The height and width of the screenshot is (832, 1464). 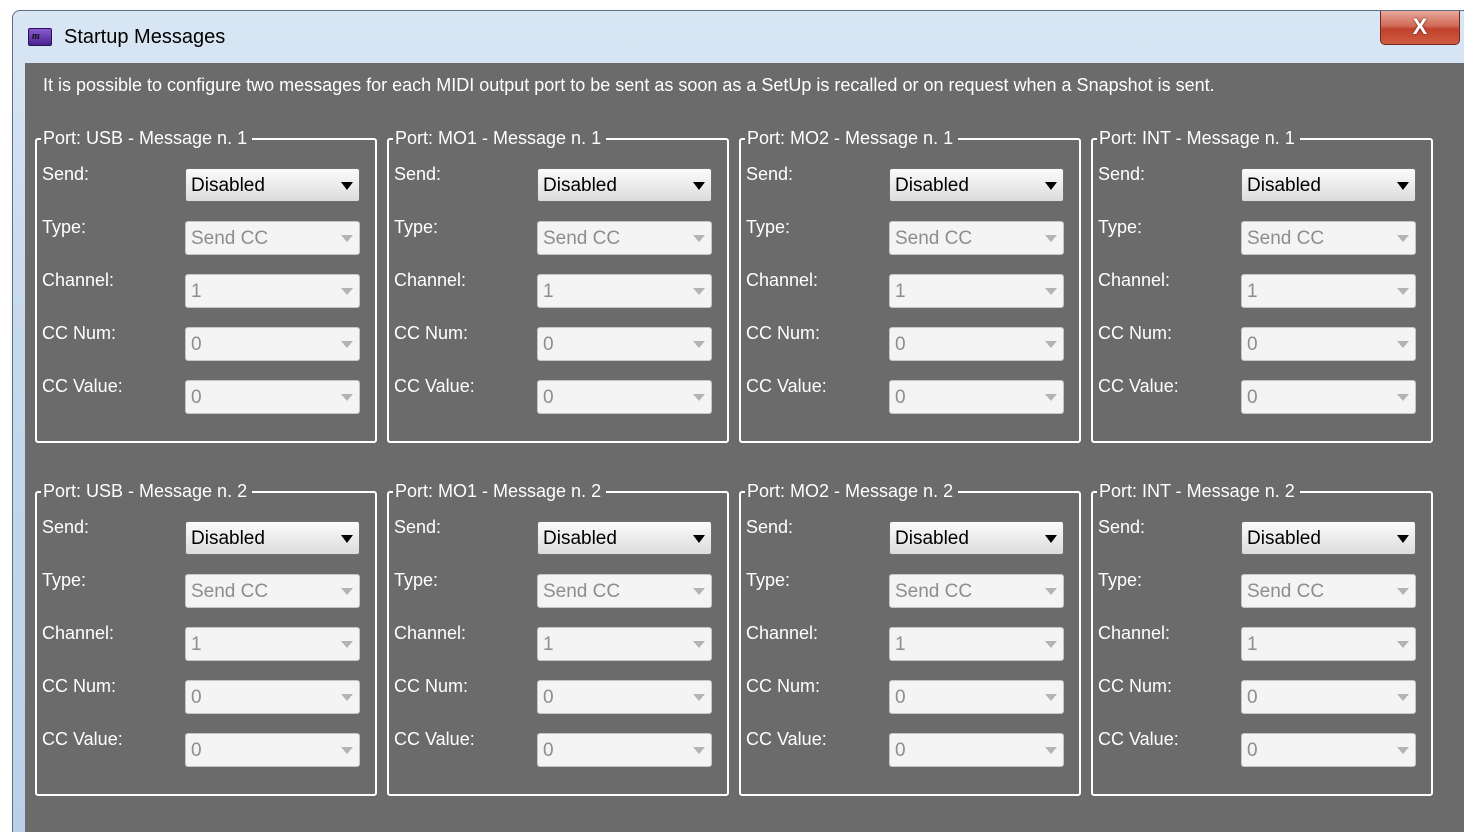 What do you see at coordinates (900, 397) in the screenshot?
I see `cc-value-value: 0` at bounding box center [900, 397].